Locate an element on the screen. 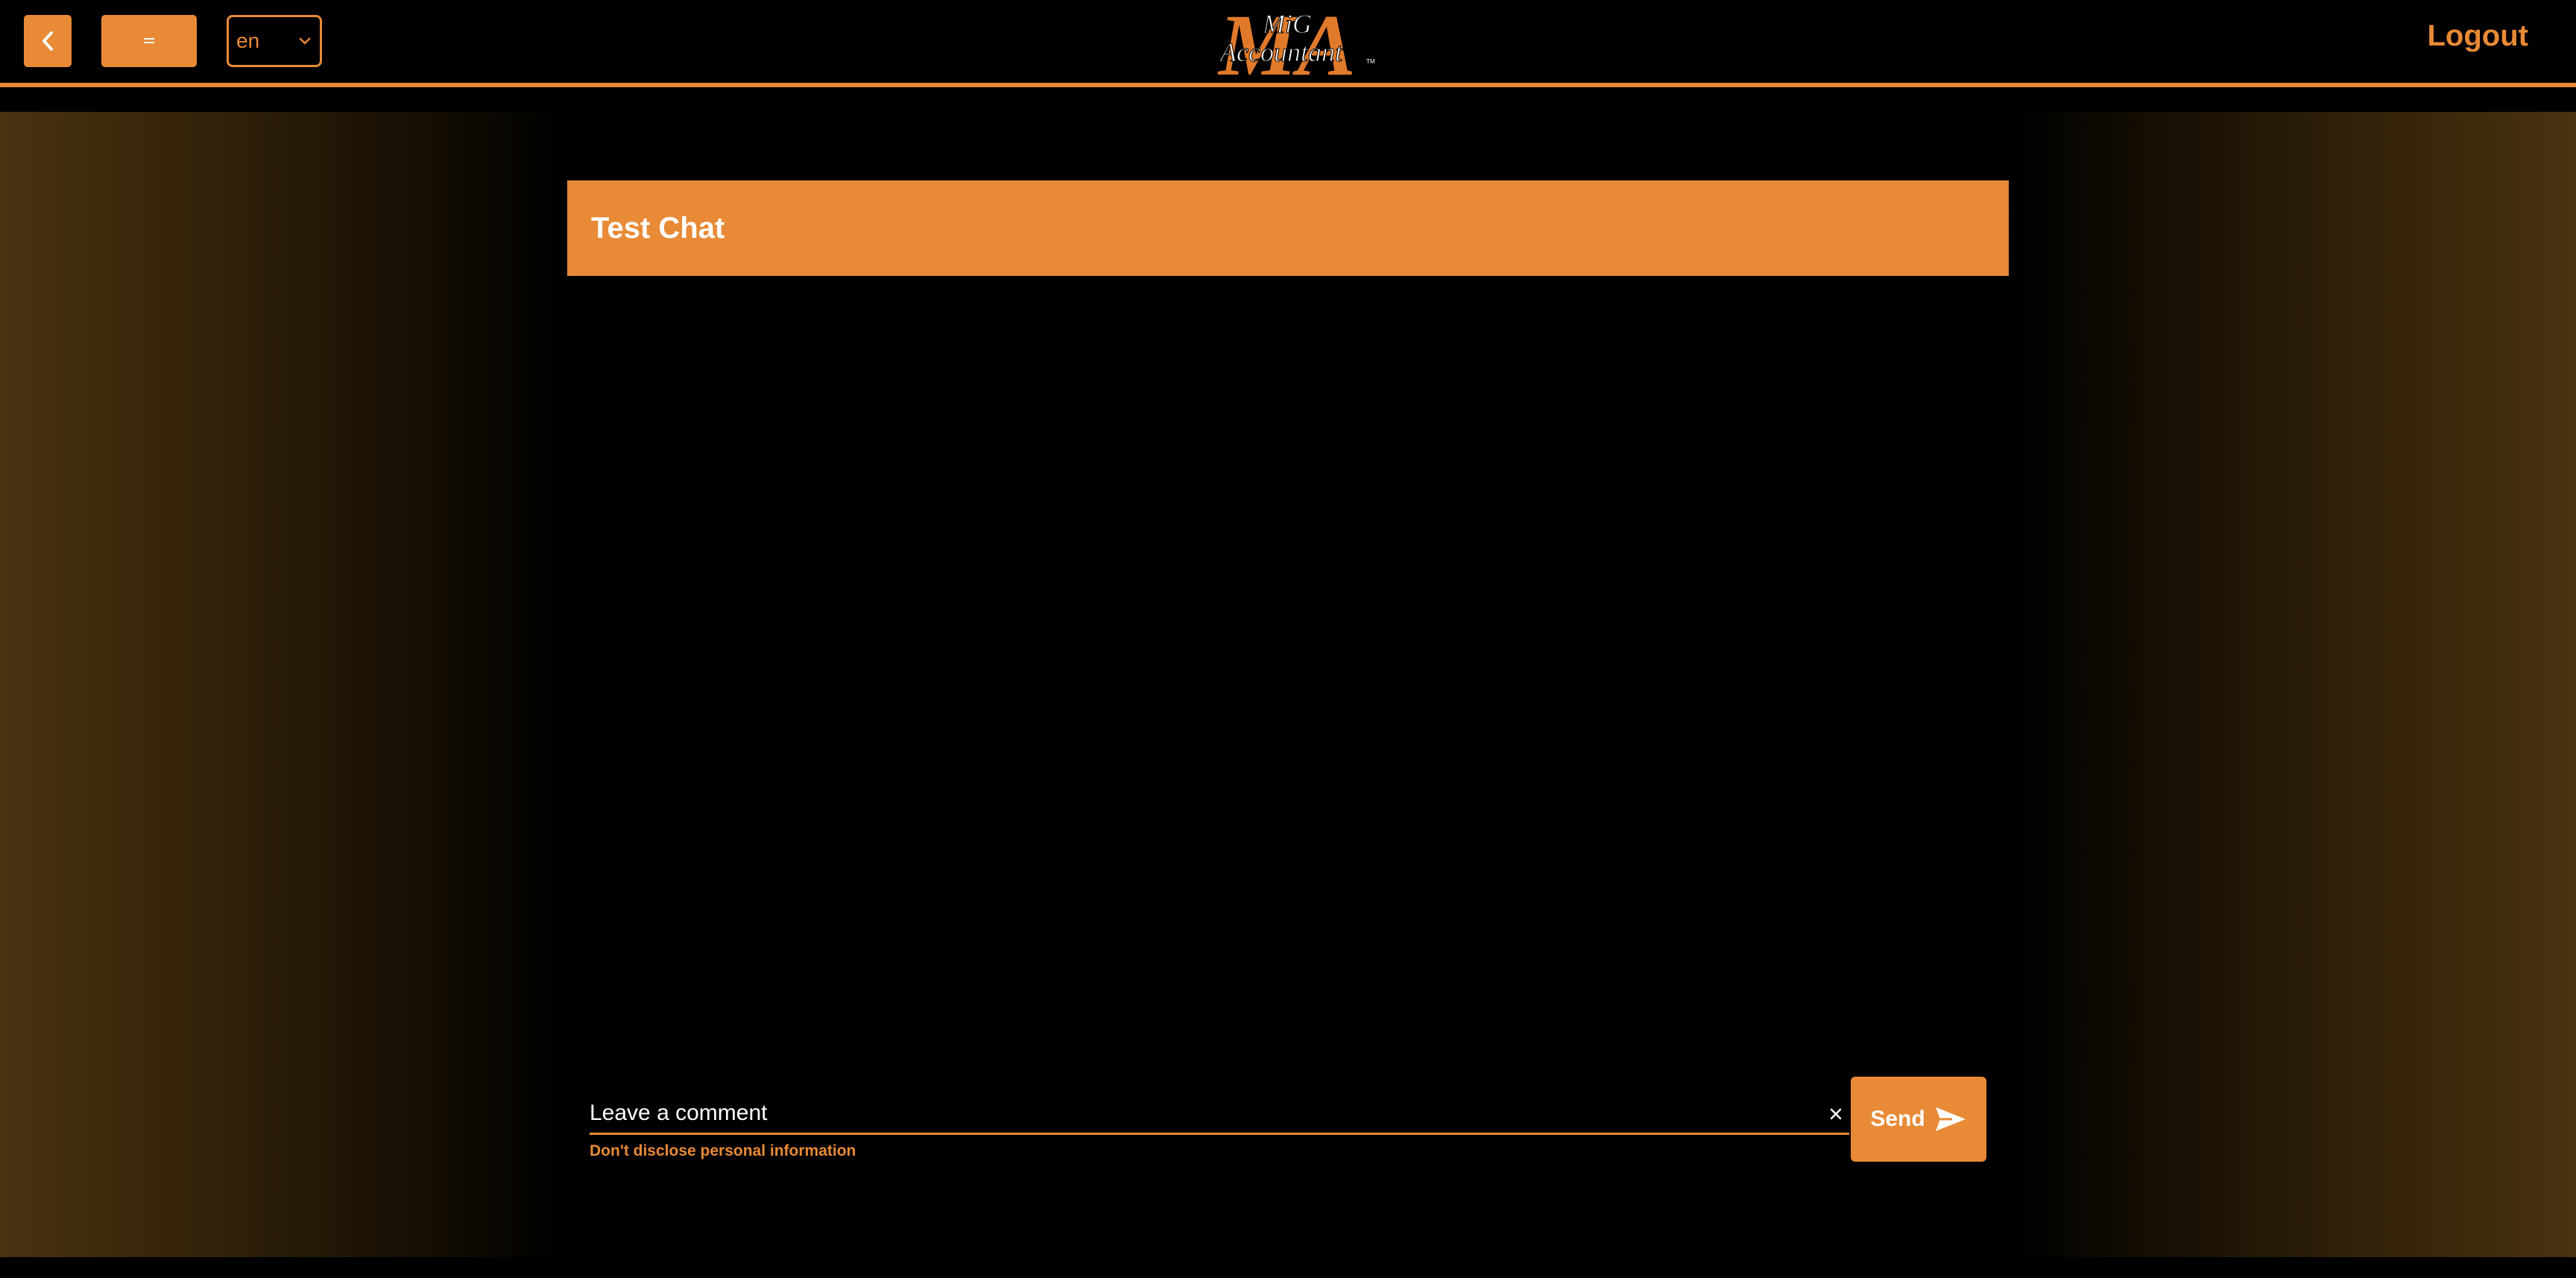  logout-link: Logout is located at coordinates (2478, 36).